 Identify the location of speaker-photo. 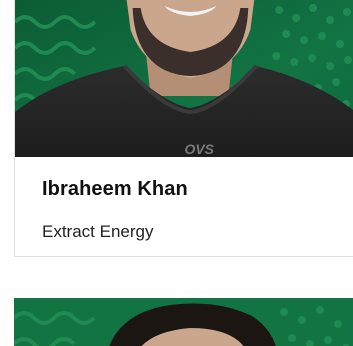
(183, 322).